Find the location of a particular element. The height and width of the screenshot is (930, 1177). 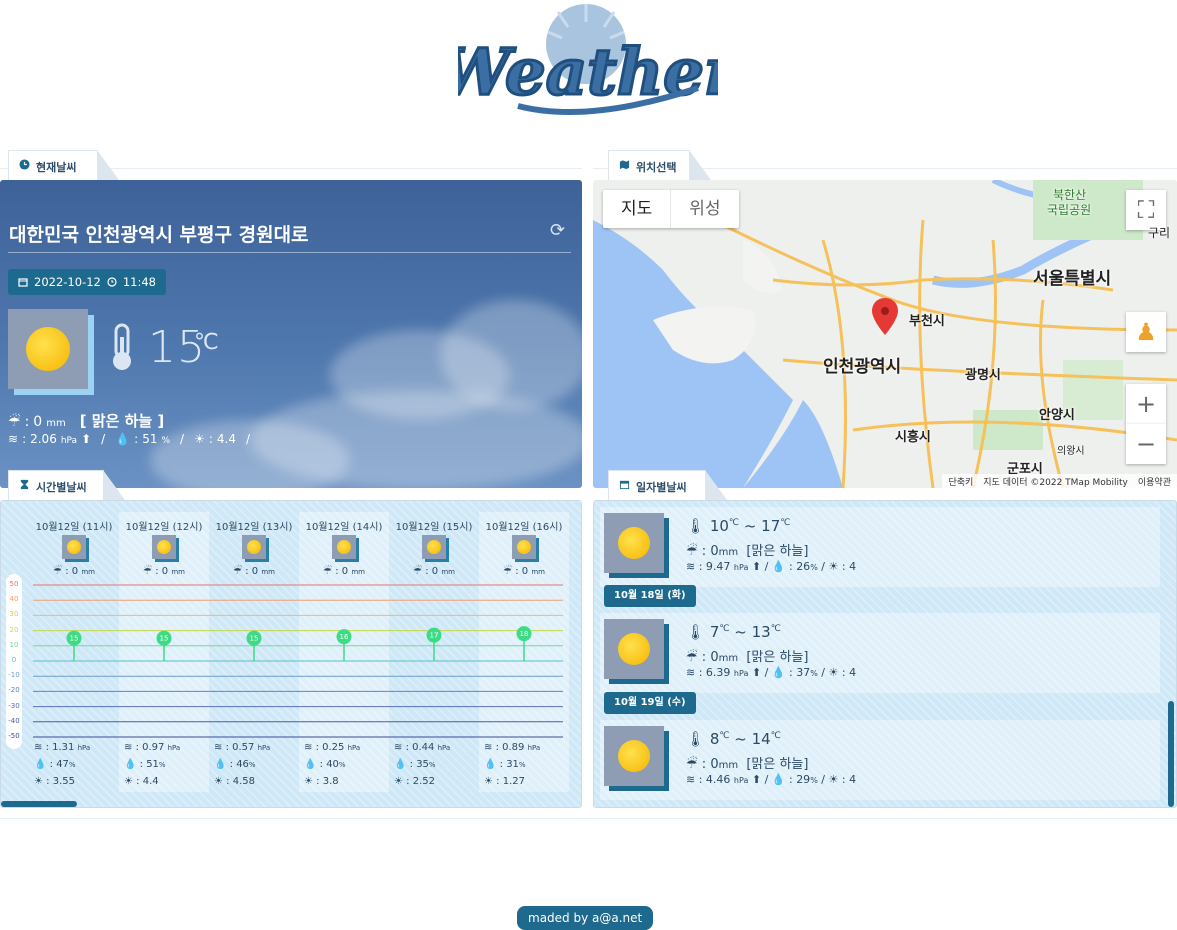

zoom-in-button: + is located at coordinates (1146, 404).